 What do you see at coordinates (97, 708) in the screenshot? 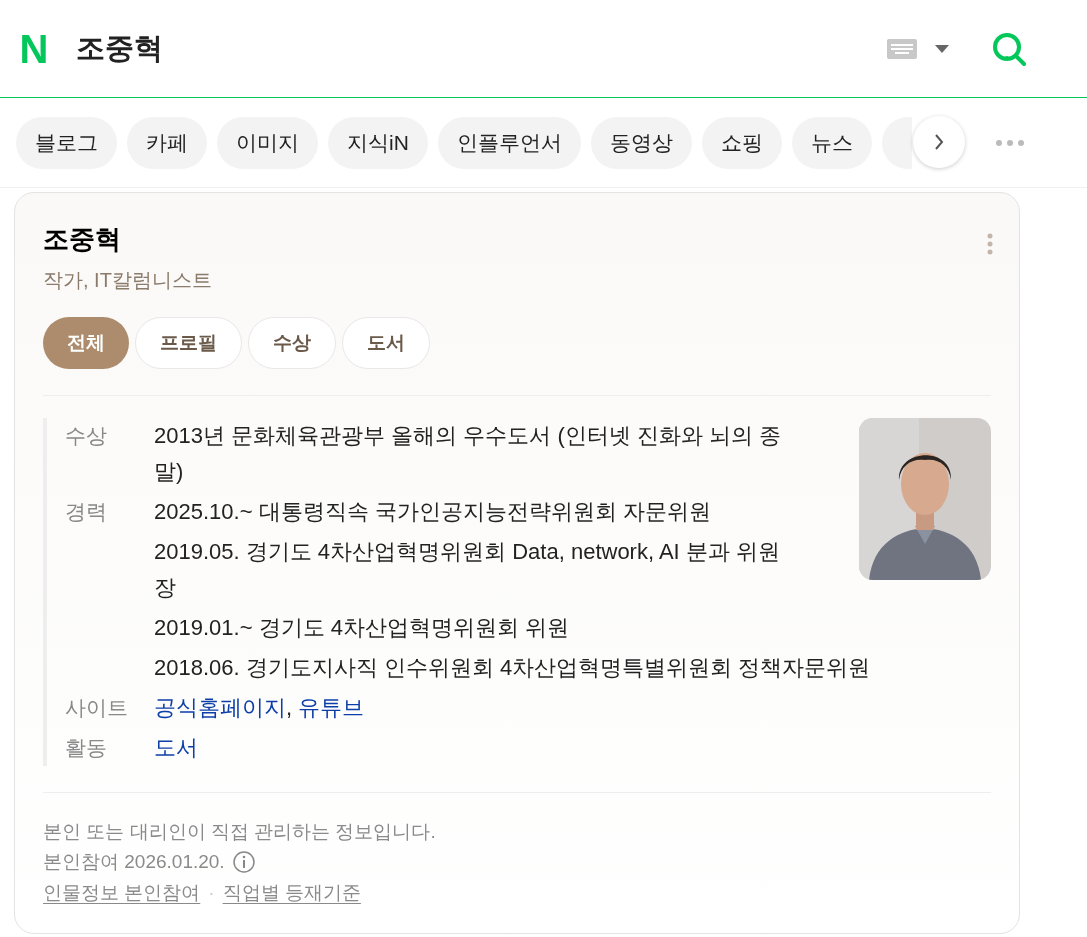
I see `info-label: 사이트` at bounding box center [97, 708].